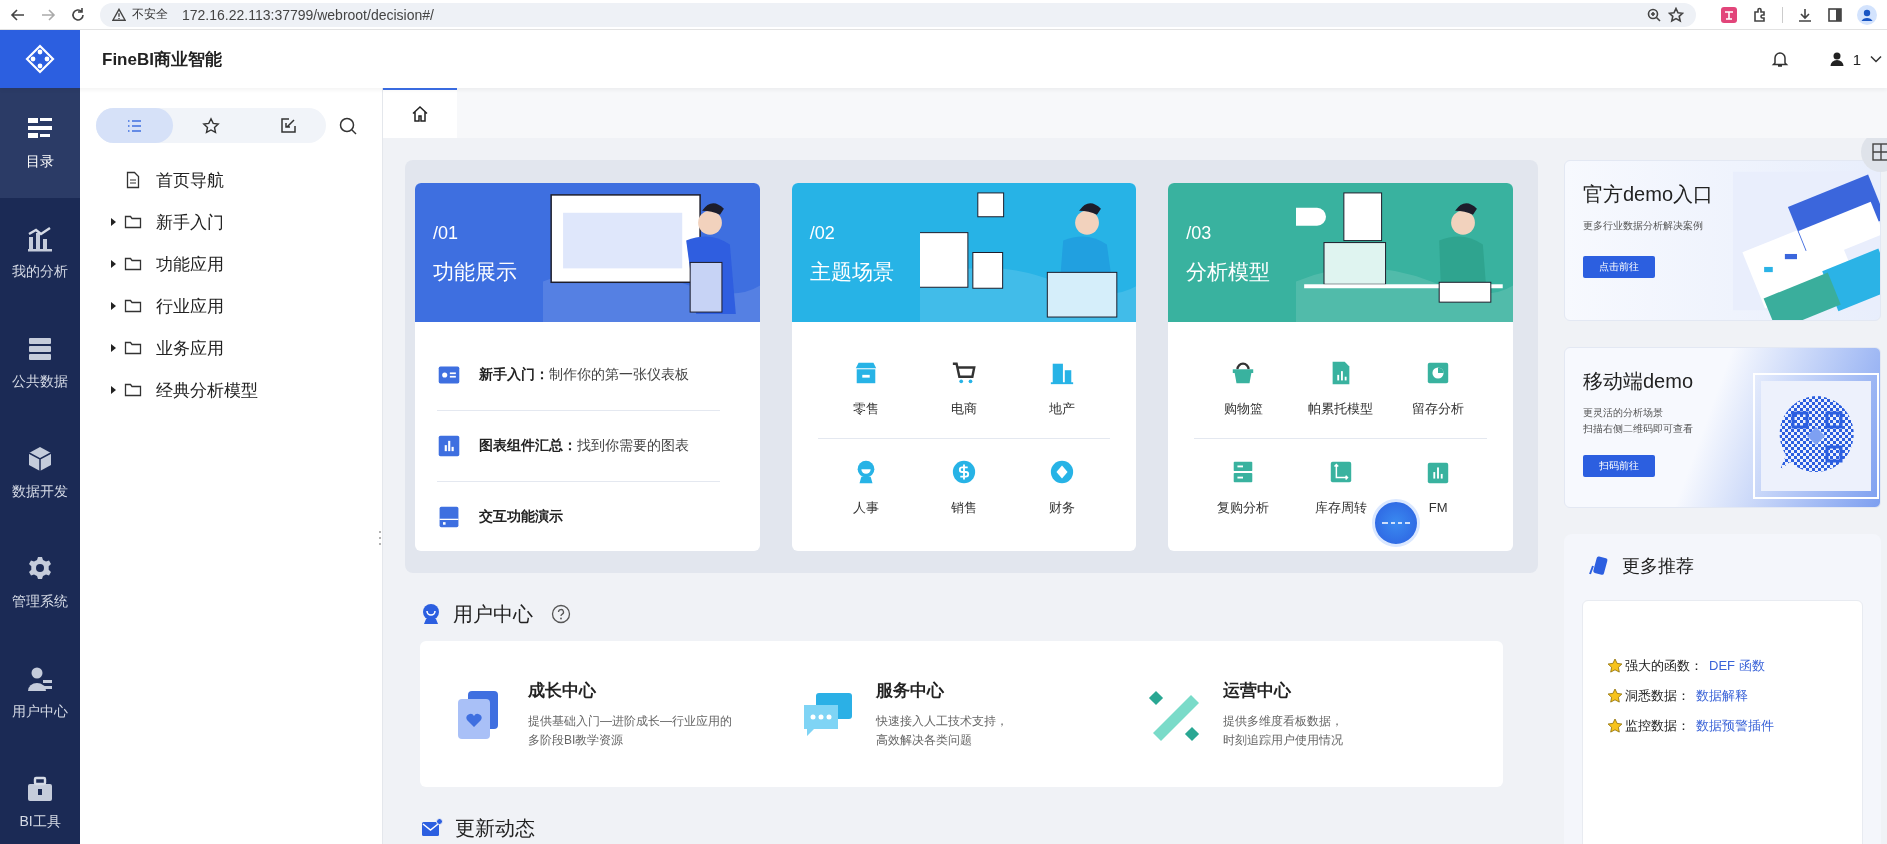 The height and width of the screenshot is (844, 1887). I want to click on demo-title: 官方demo入口, so click(1649, 194).